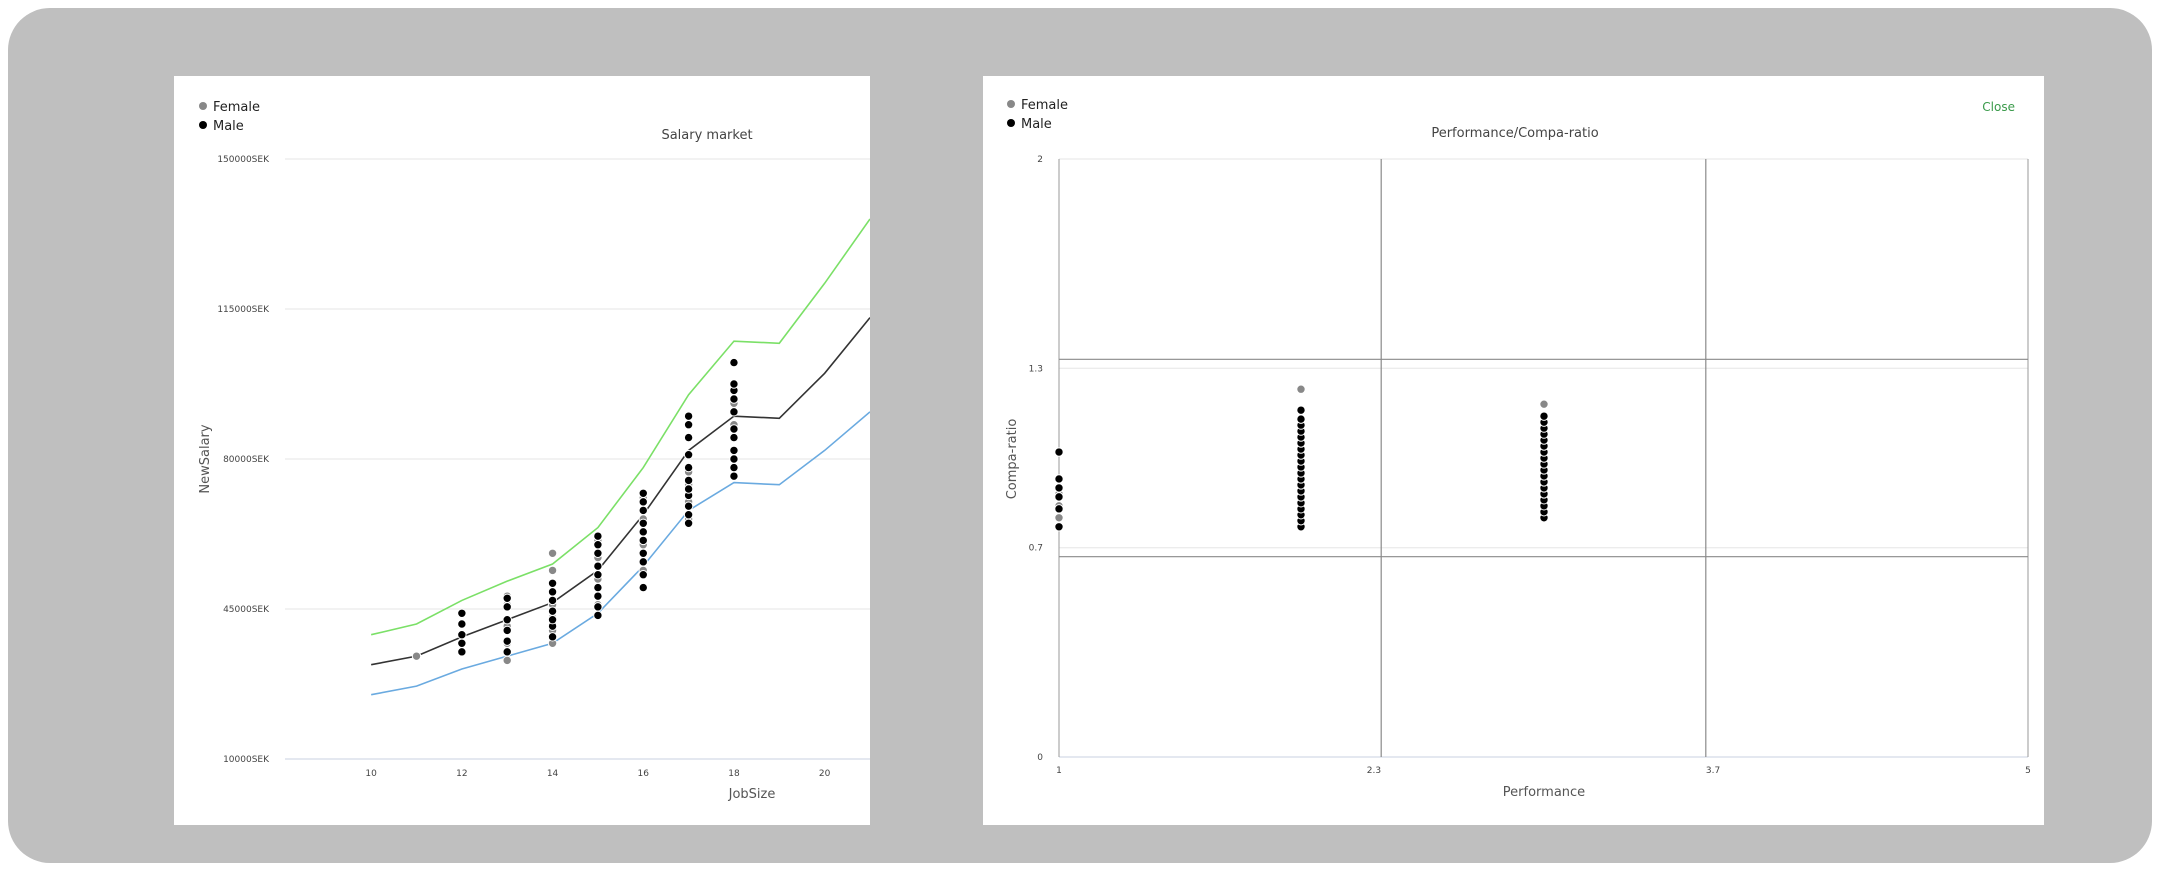  Describe the element at coordinates (2028, 771) in the screenshot. I see `x-tick-label: 5` at that location.